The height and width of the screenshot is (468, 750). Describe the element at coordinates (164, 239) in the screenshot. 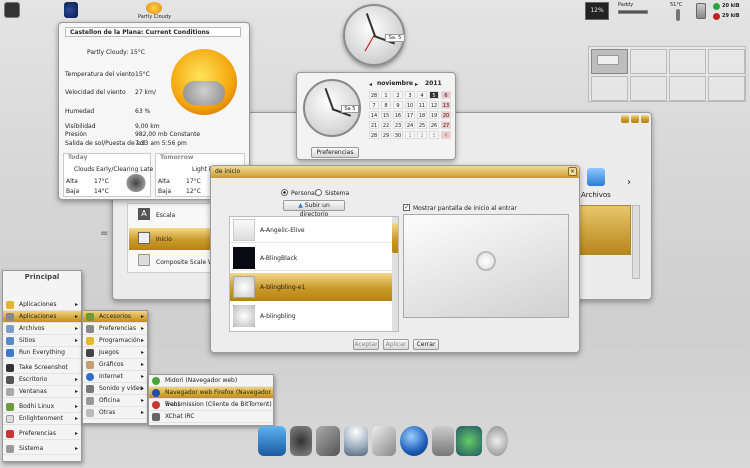

I see `settings-item-inicio: Inicio` at that location.